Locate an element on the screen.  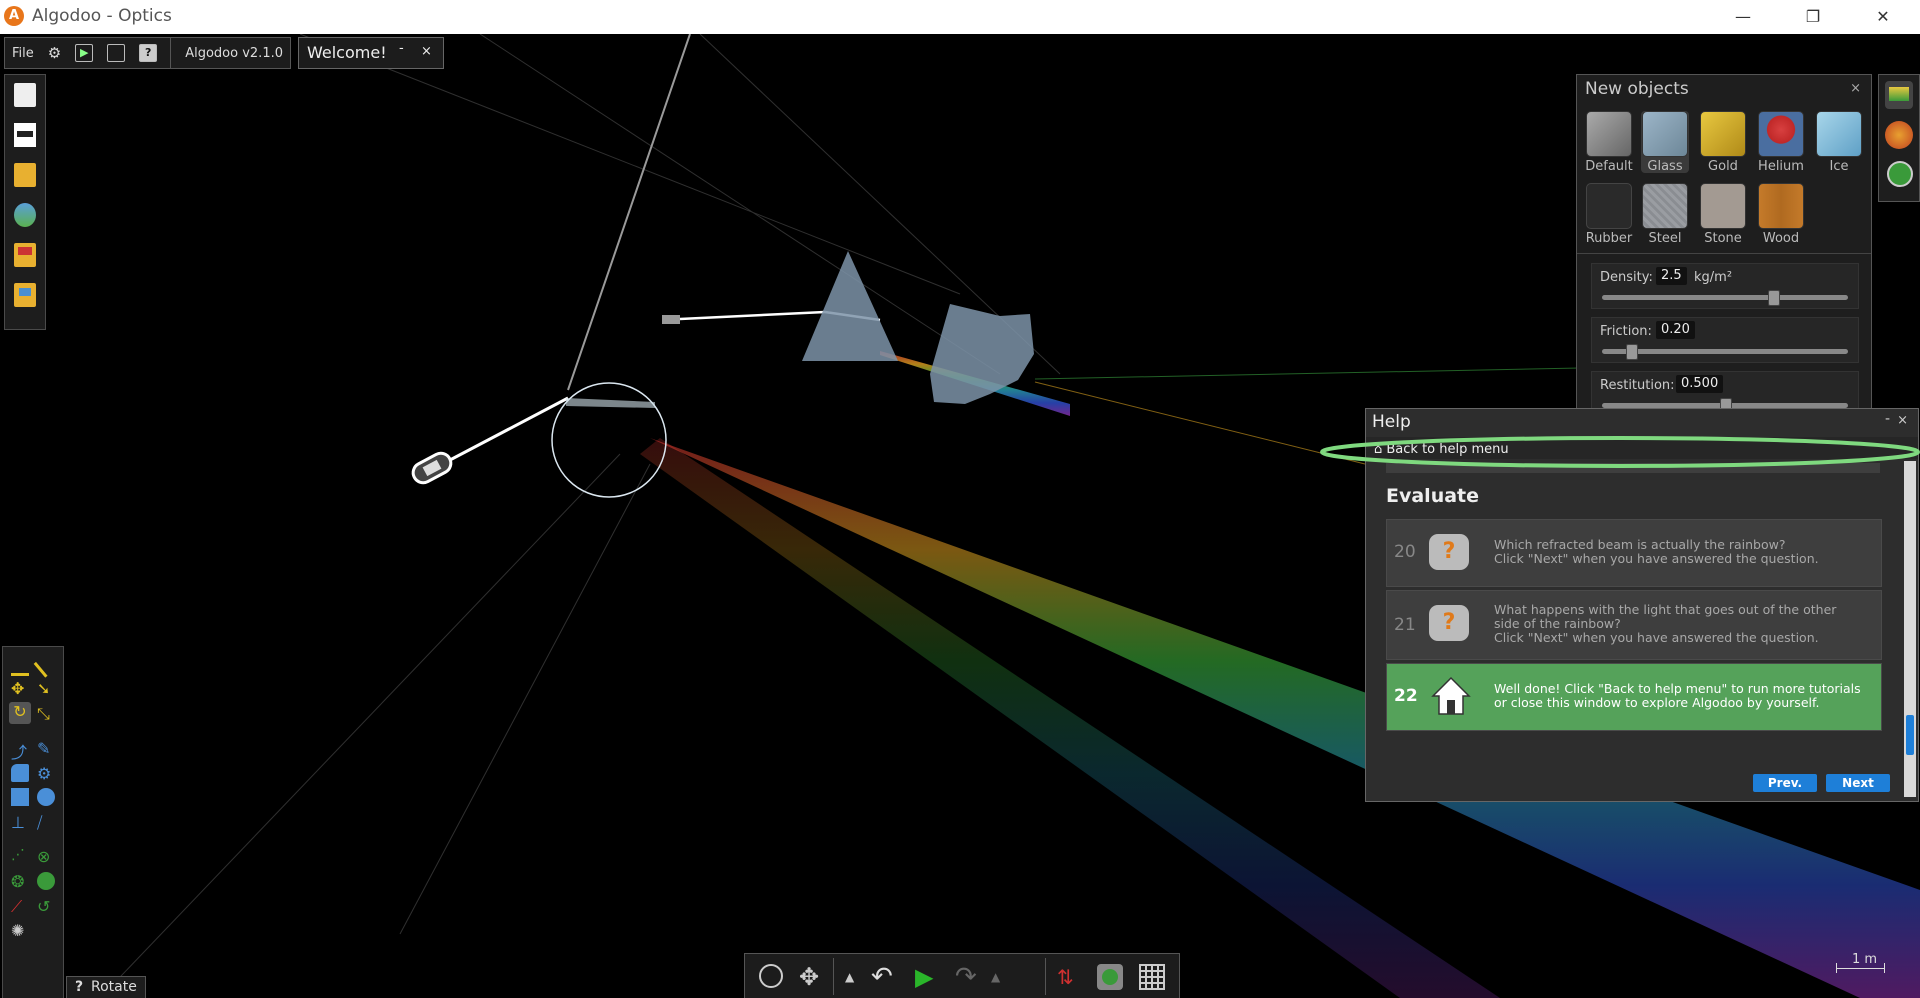
move-tool-icon: ✥ is located at coordinates (20, 688).